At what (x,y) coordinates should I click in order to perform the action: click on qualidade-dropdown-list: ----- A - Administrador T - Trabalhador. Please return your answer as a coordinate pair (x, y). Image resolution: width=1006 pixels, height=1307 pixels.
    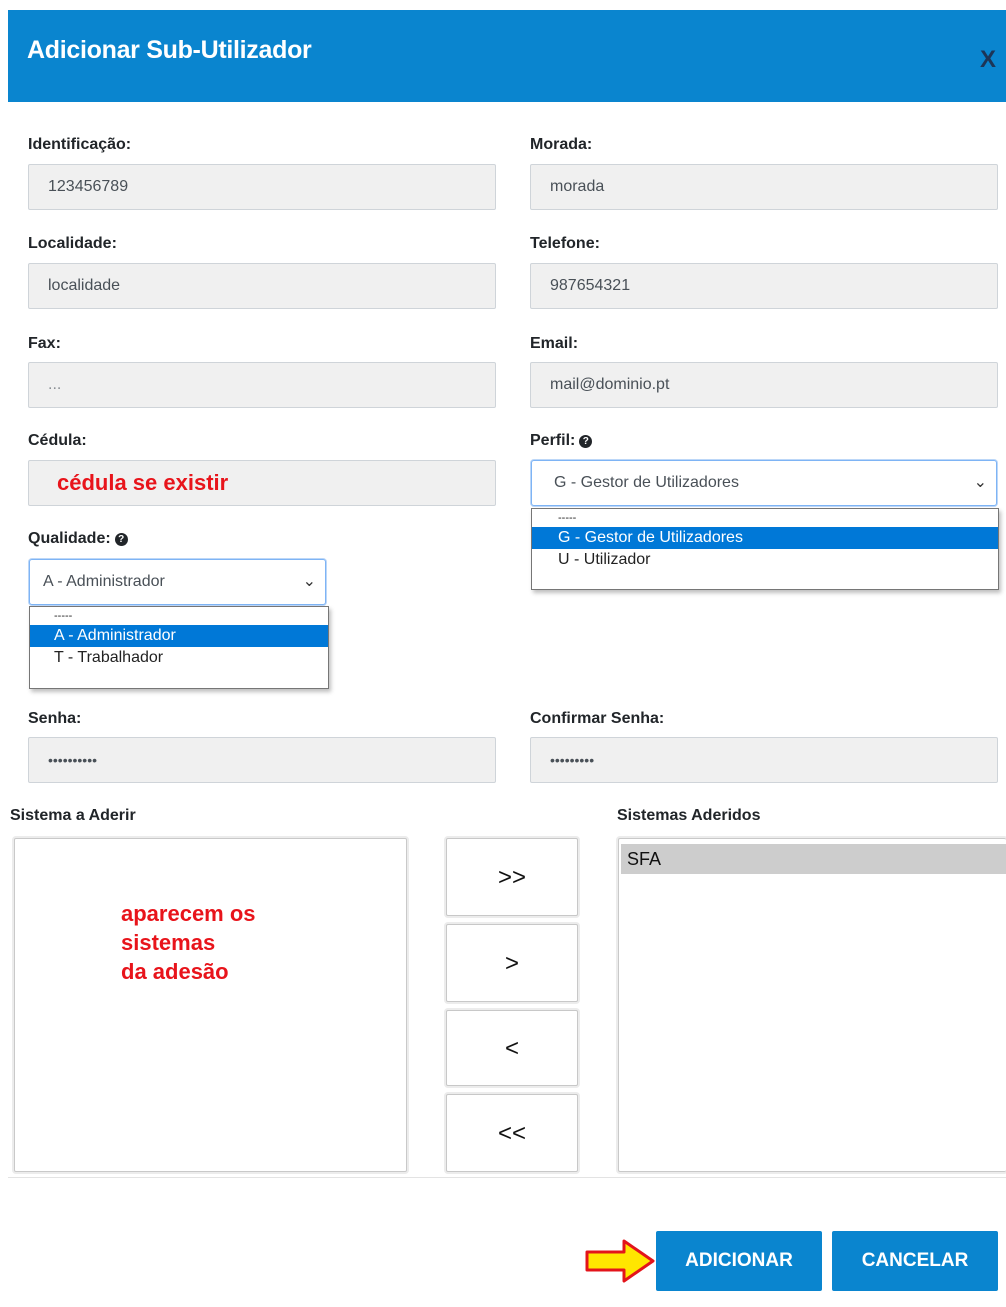
    Looking at the image, I should click on (179, 647).